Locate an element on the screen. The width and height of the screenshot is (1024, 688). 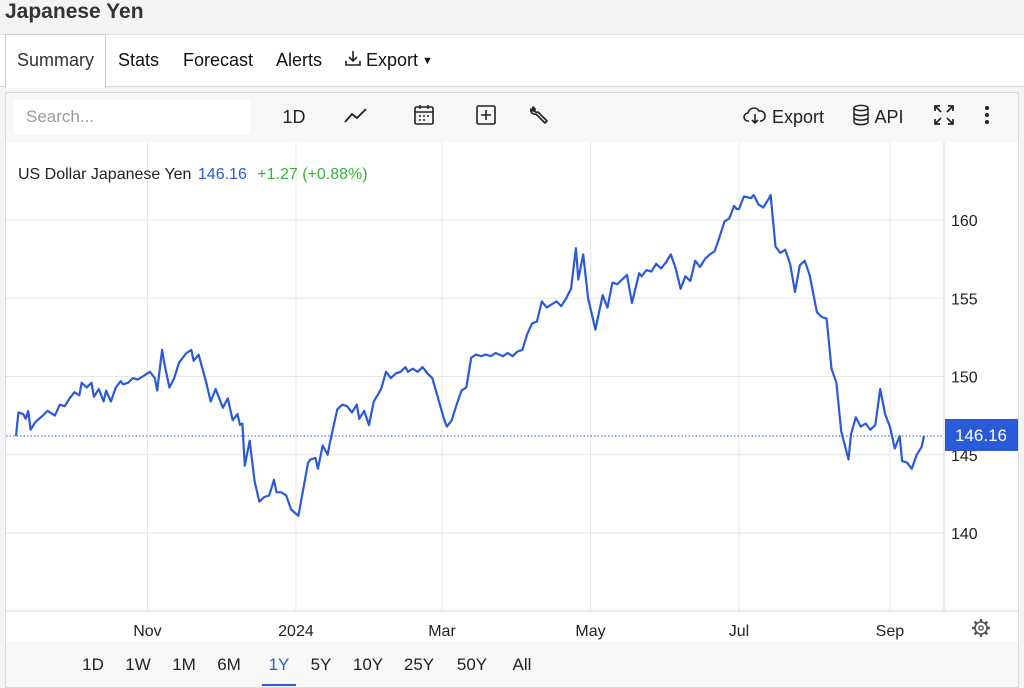
fullscreen-button is located at coordinates (944, 117).